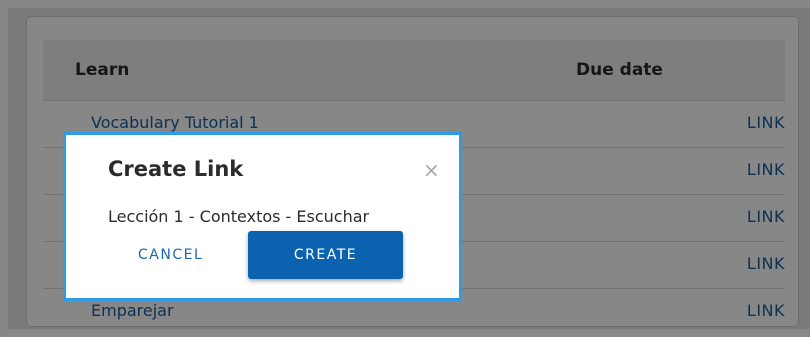 Image resolution: width=810 pixels, height=337 pixels. What do you see at coordinates (173, 255) in the screenshot?
I see `cancel-button: CANCEL` at bounding box center [173, 255].